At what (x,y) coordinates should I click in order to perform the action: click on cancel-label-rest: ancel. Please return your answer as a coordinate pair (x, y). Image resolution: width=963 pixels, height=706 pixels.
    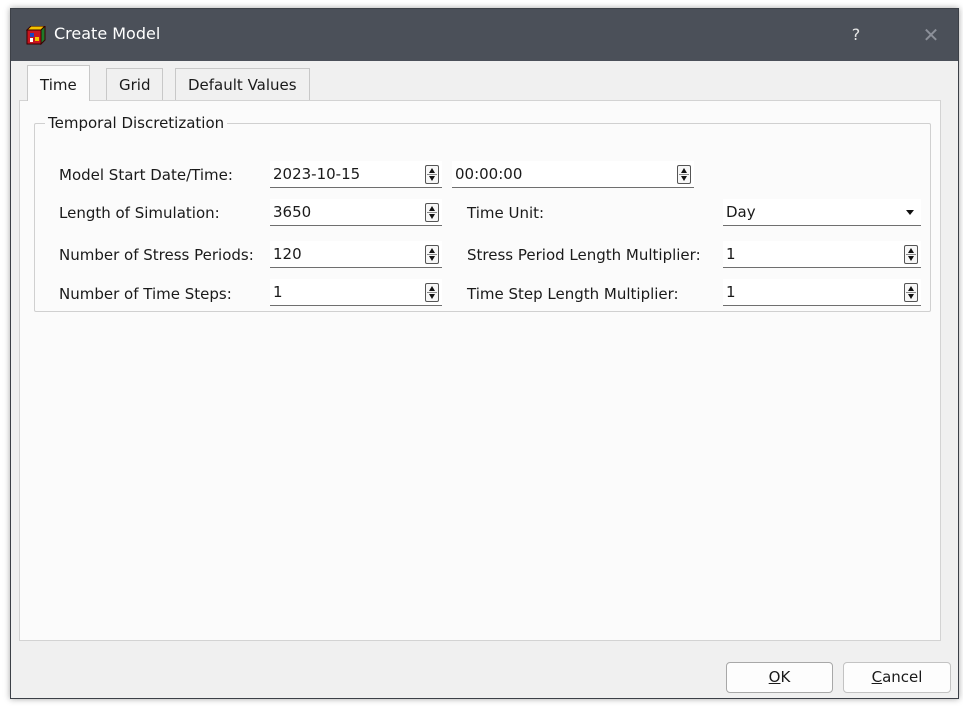
    Looking at the image, I should click on (902, 677).